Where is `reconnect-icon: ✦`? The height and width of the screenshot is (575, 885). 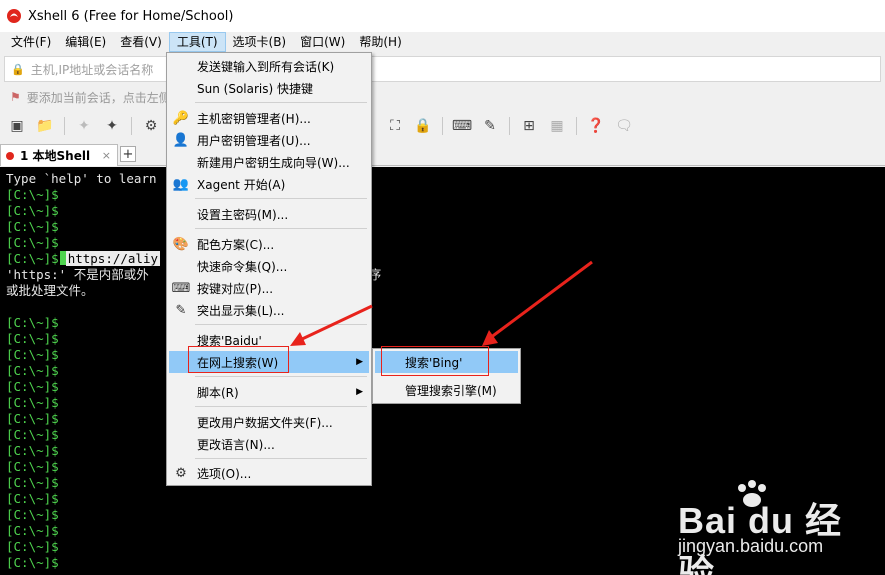
reconnect-icon: ✦ is located at coordinates (112, 126).